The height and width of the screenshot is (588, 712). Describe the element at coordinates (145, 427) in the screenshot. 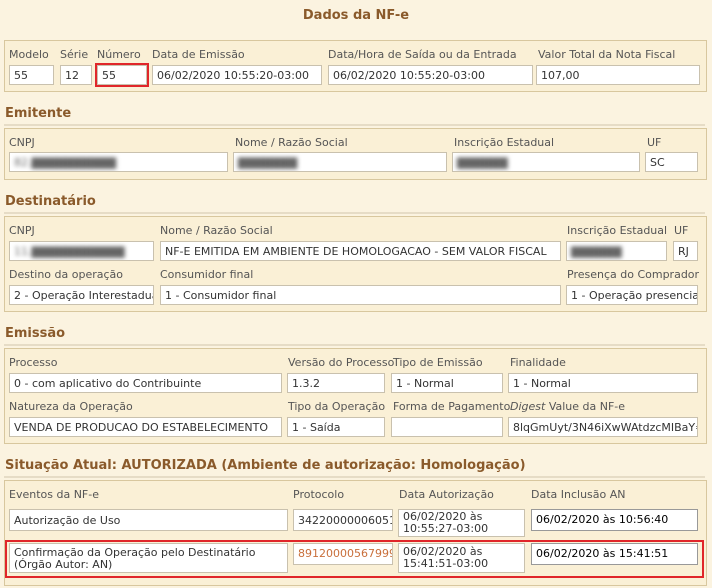

I see `natureza-field: VENDA DE PRODUCAO DO ESTABELECIMENTO` at that location.